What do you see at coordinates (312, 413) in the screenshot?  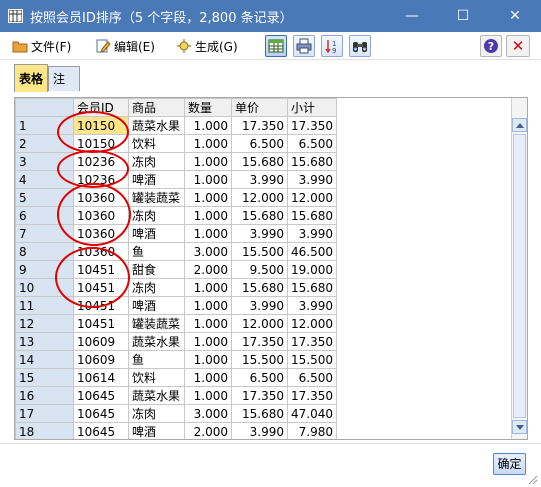 I see `cell-subtotal: 47.040` at bounding box center [312, 413].